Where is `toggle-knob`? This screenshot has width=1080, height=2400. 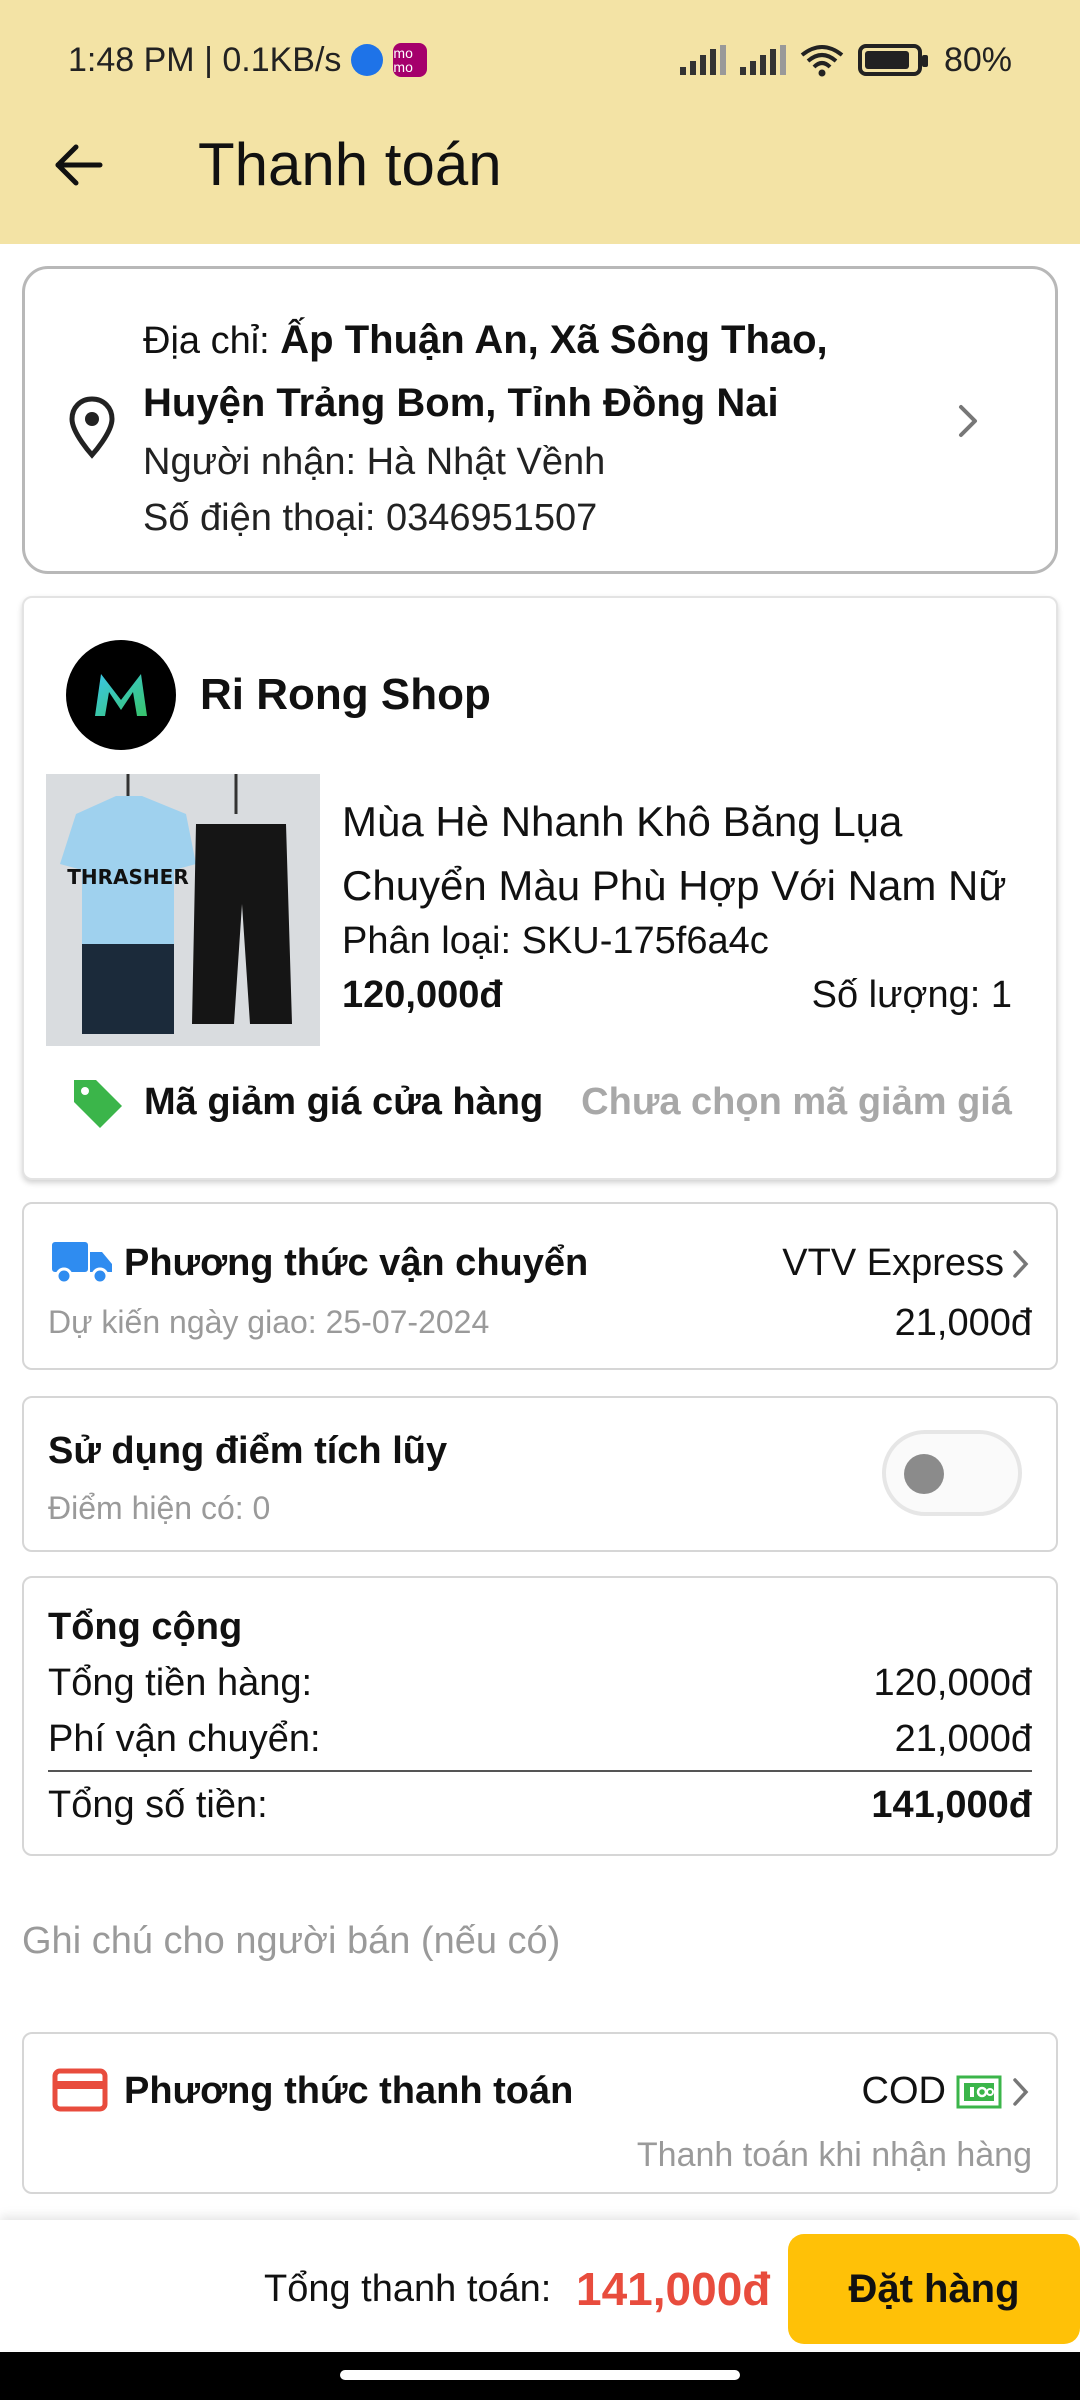
toggle-knob is located at coordinates (924, 1474).